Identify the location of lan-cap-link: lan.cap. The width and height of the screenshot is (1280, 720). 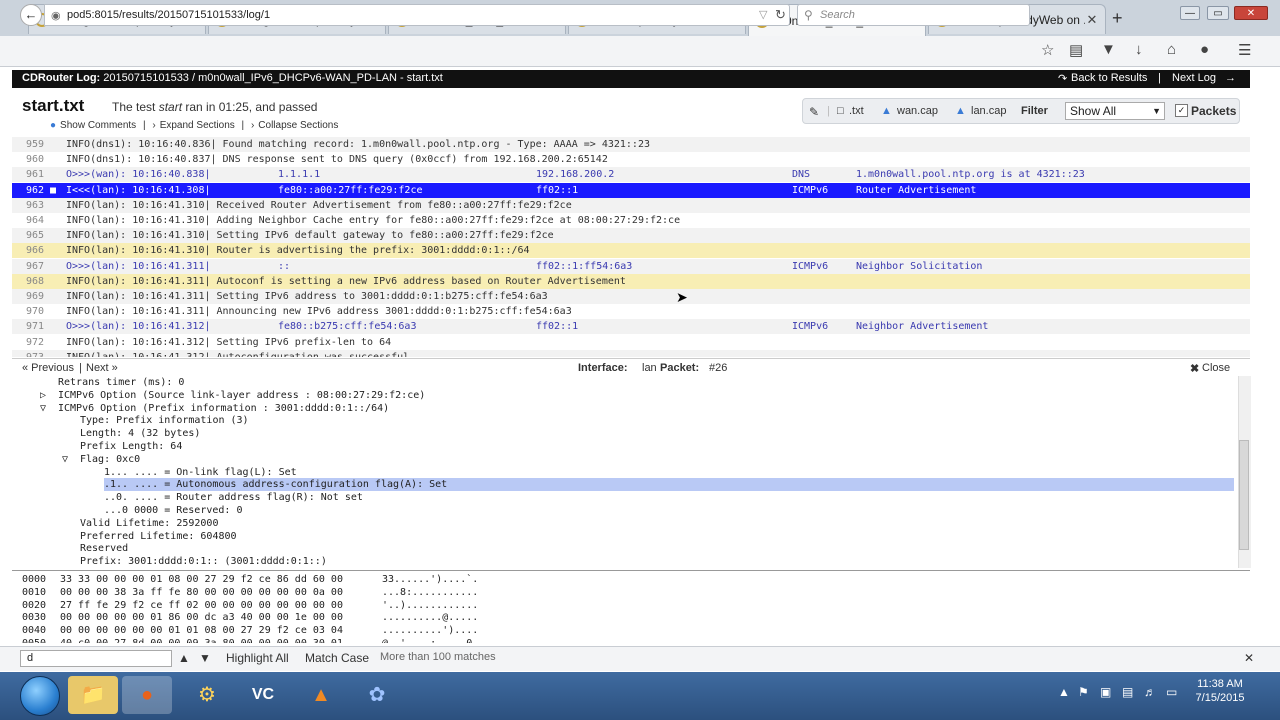
(988, 111).